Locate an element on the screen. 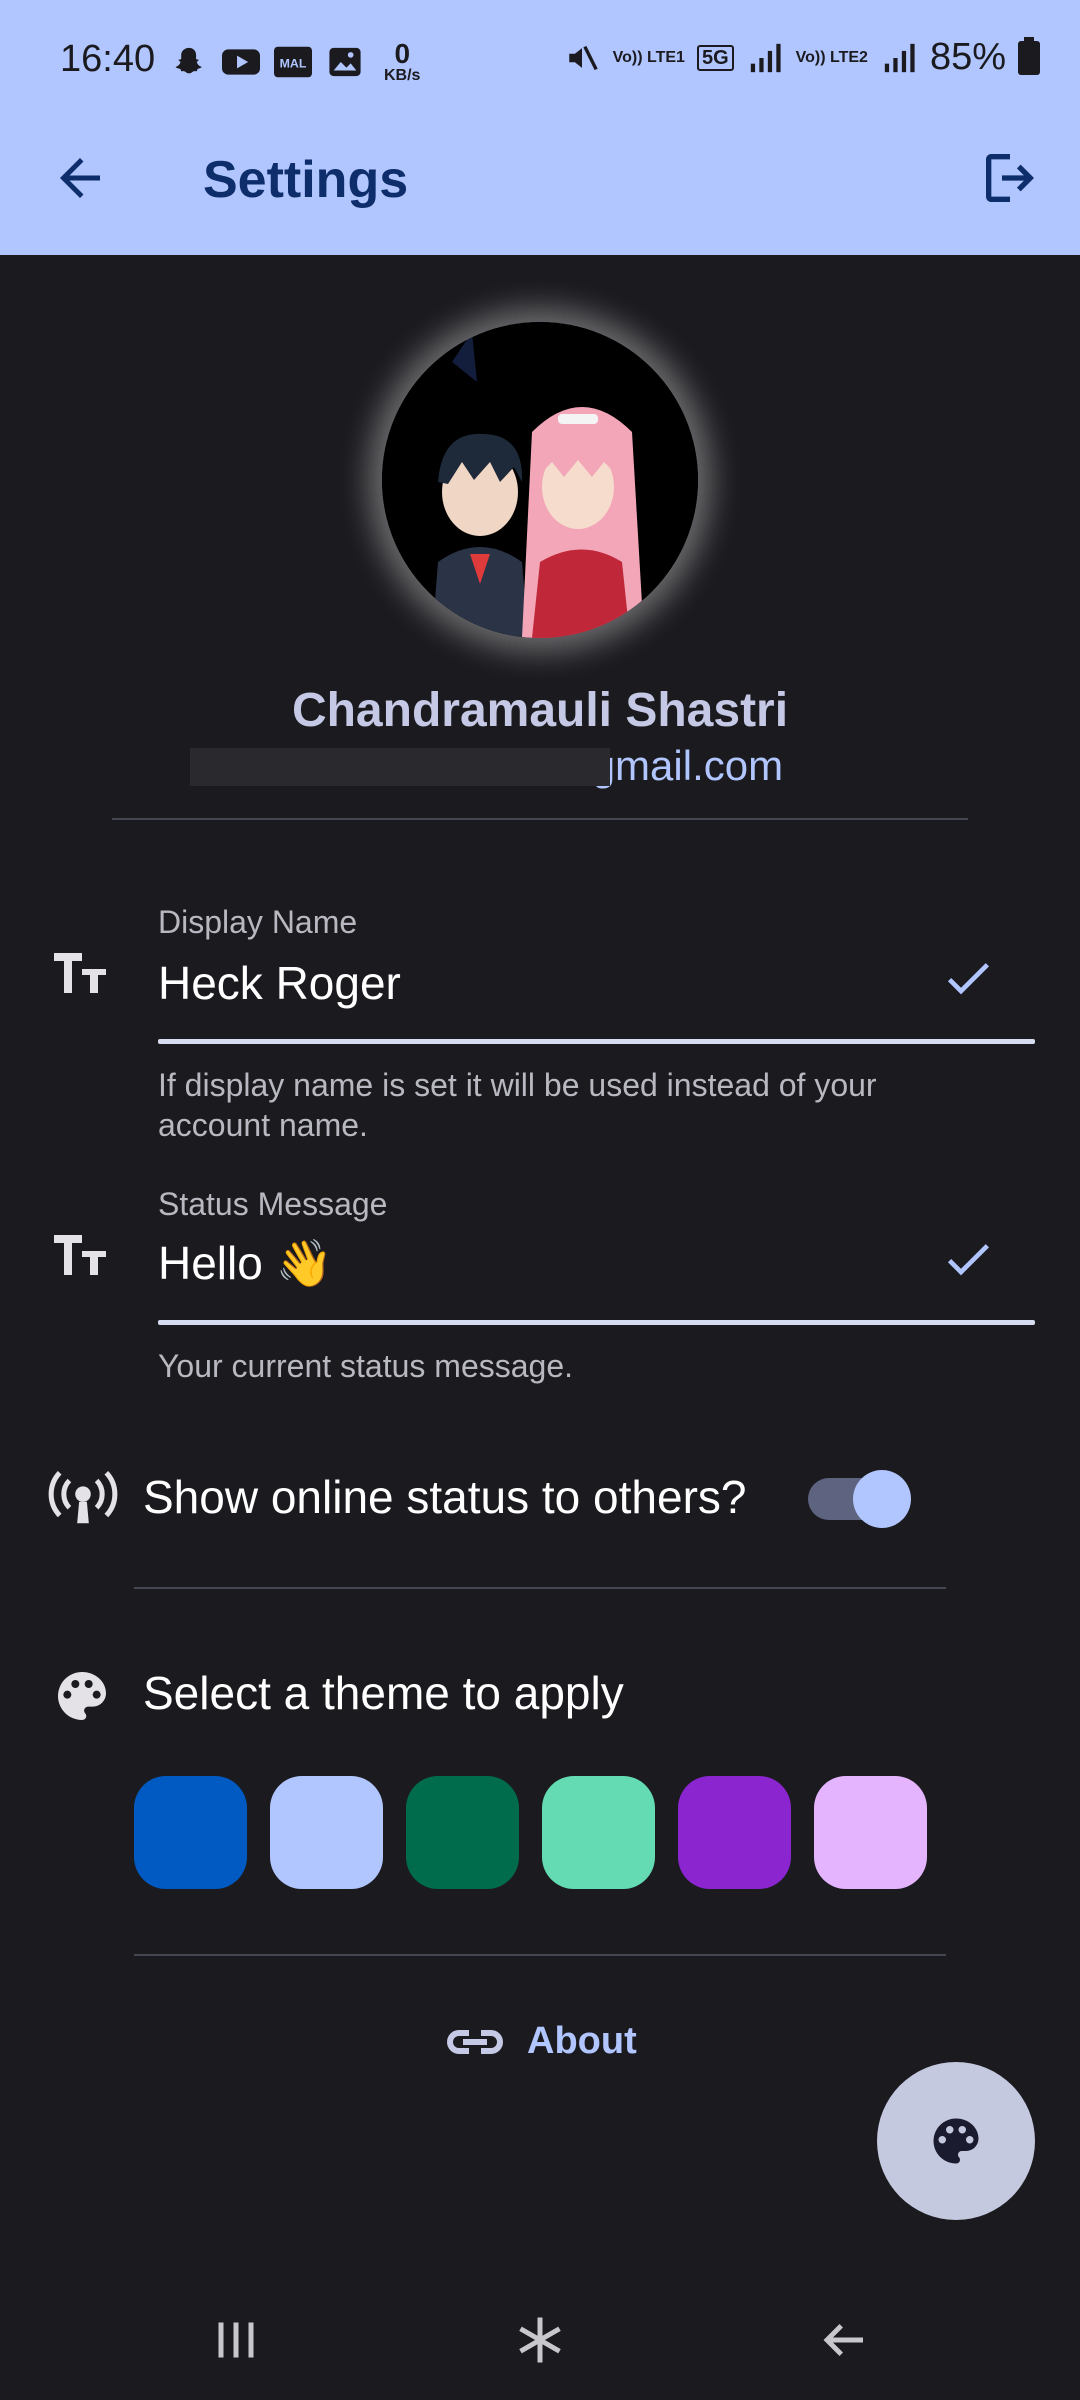 Image resolution: width=1080 pixels, height=2400 pixels. logout-button is located at coordinates (1010, 178).